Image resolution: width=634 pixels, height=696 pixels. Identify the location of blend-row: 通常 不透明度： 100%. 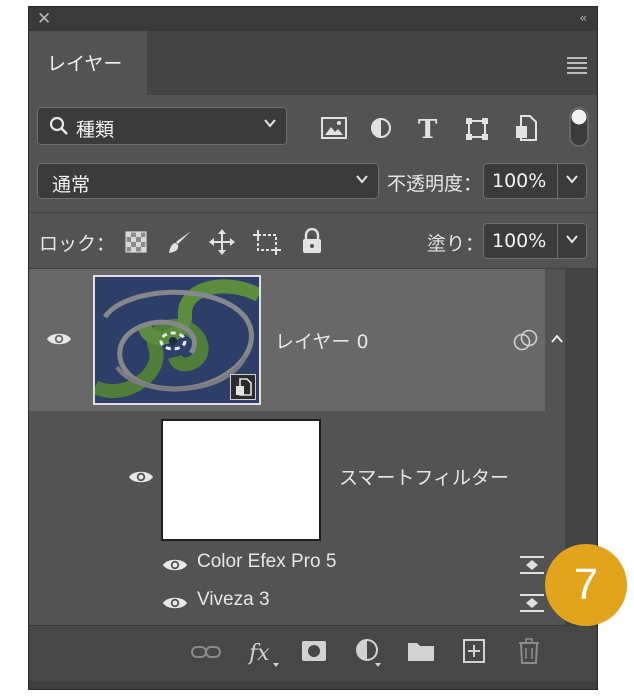
(313, 185).